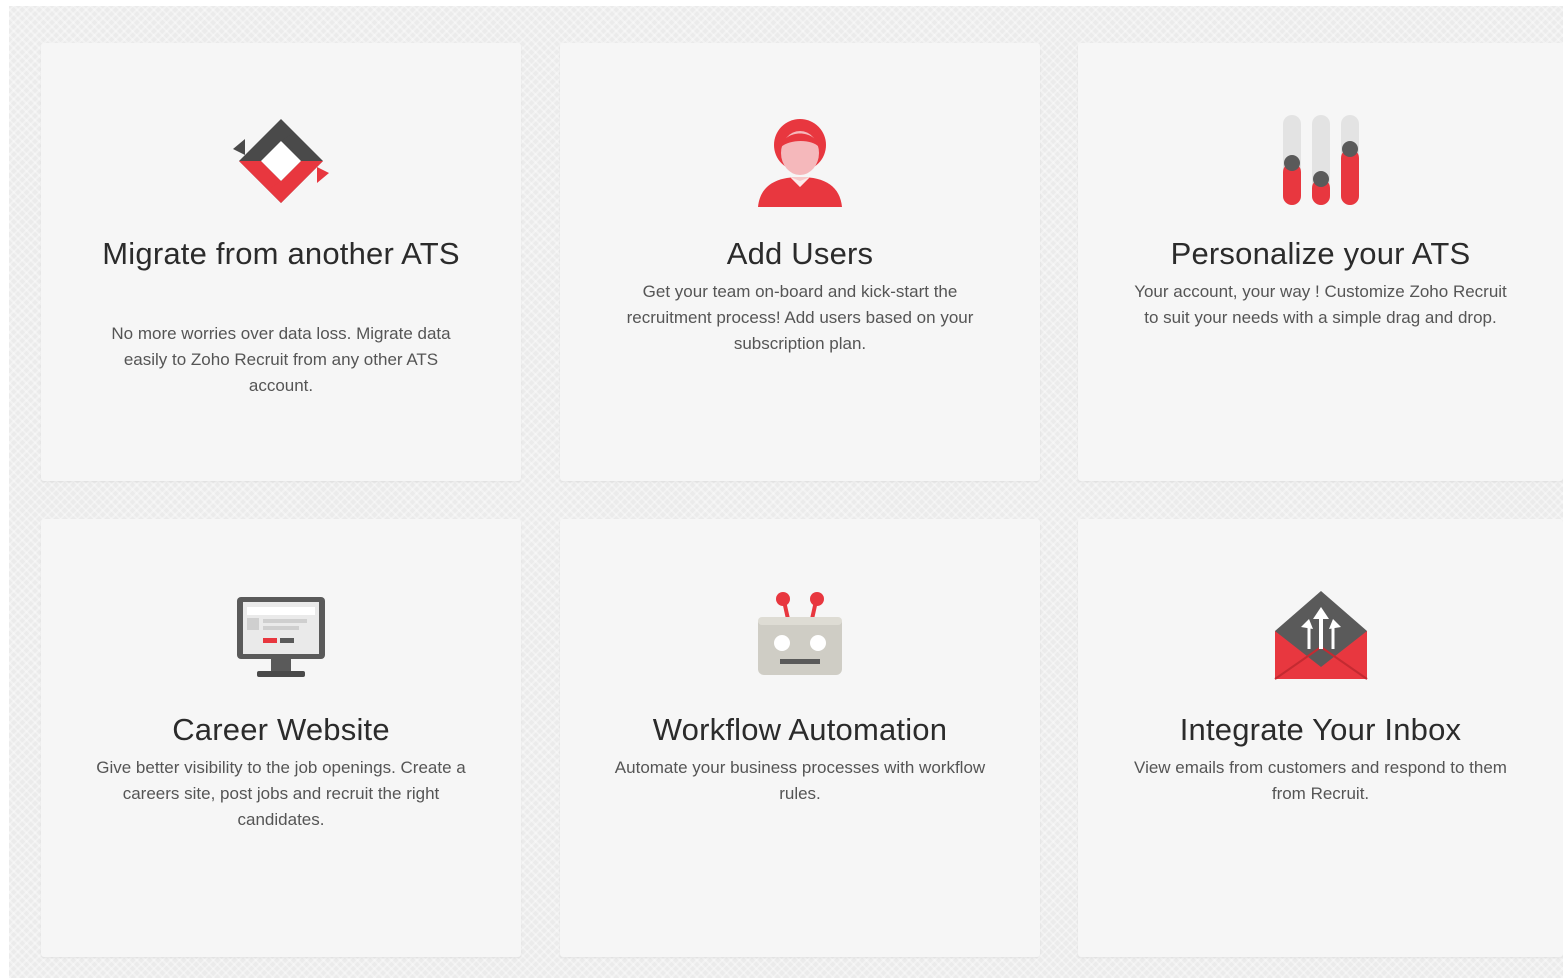  Describe the element at coordinates (1320, 253) in the screenshot. I see `card-title: Personalize your ATS` at that location.